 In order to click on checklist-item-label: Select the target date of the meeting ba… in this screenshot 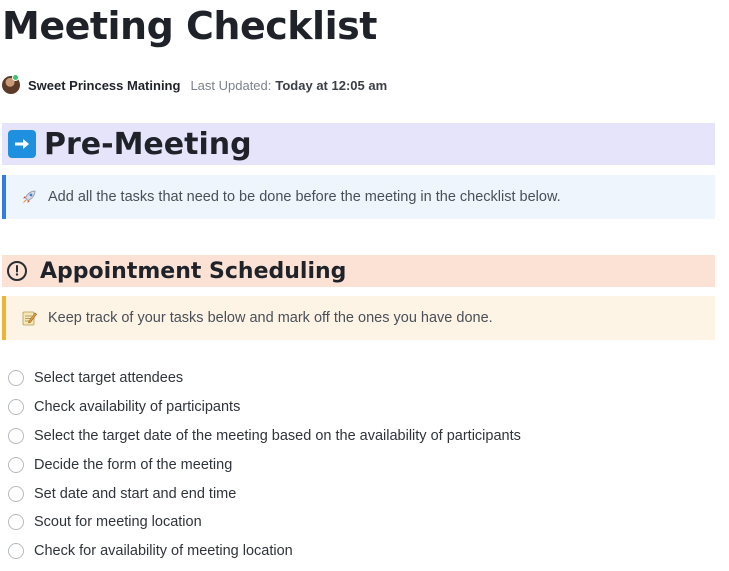, I will do `click(277, 436)`.